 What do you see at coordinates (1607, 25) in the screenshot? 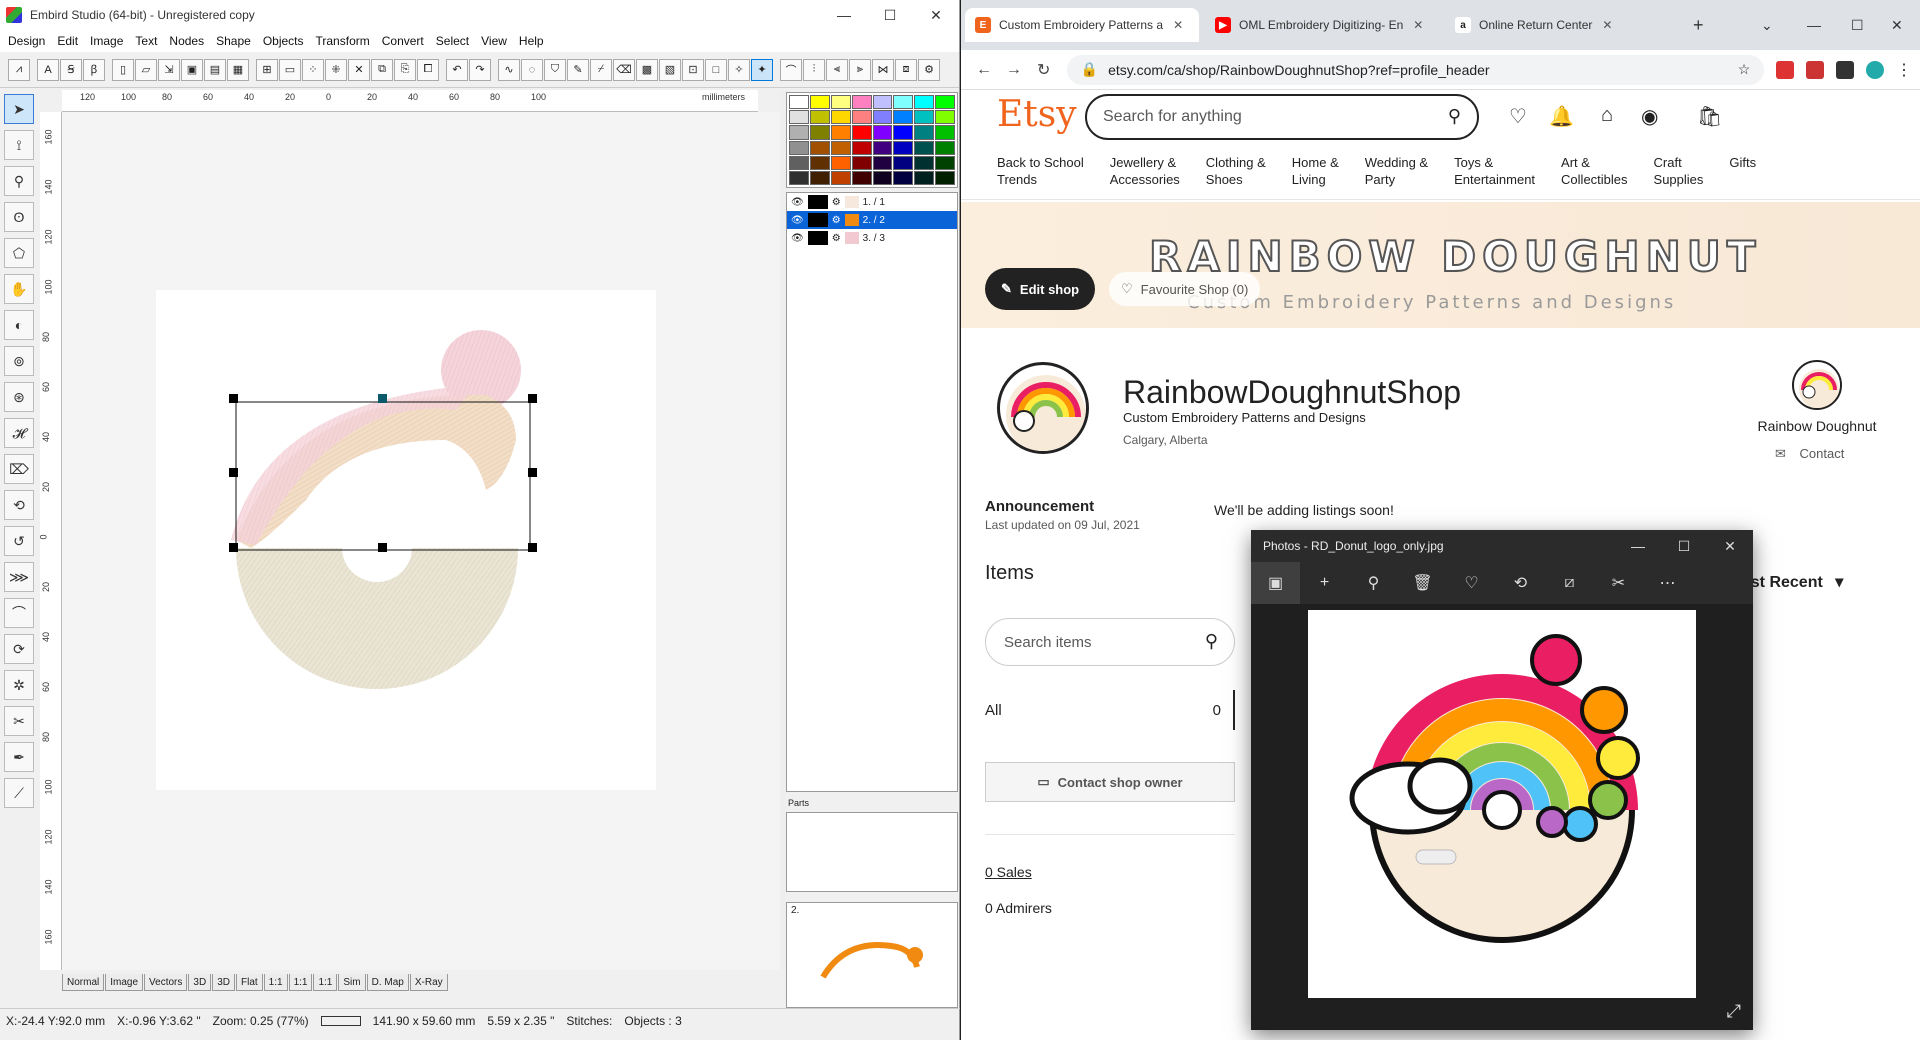
I see `close-tab-icon: ✕` at bounding box center [1607, 25].